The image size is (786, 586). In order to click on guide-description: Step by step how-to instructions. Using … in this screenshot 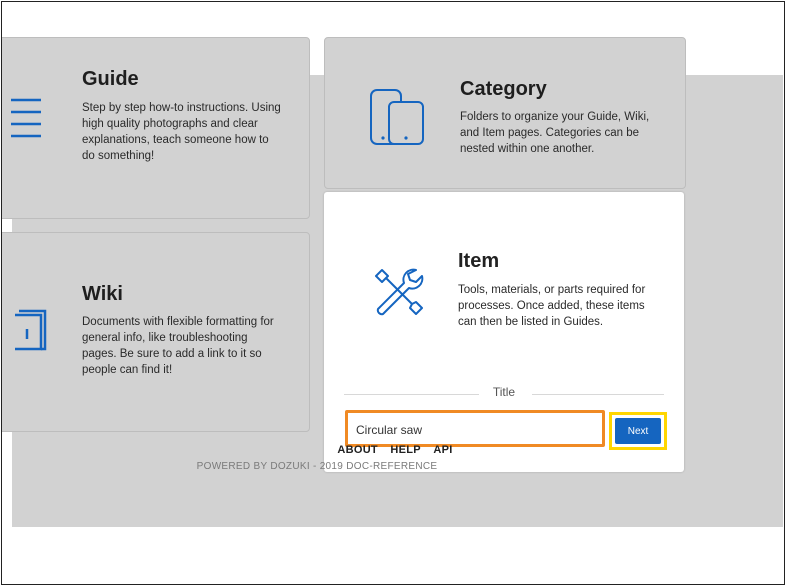, I will do `click(181, 132)`.